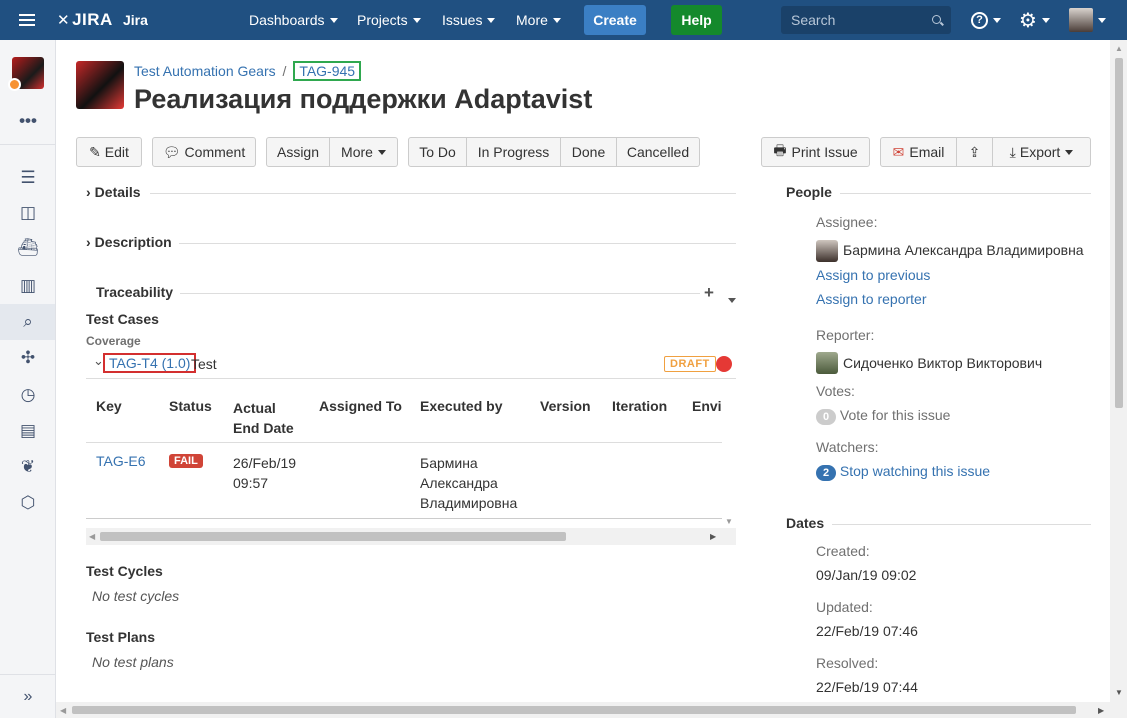 Image resolution: width=1127 pixels, height=718 pixels. Describe the element at coordinates (514, 152) in the screenshot. I see `in-progress-button: In Progress` at that location.